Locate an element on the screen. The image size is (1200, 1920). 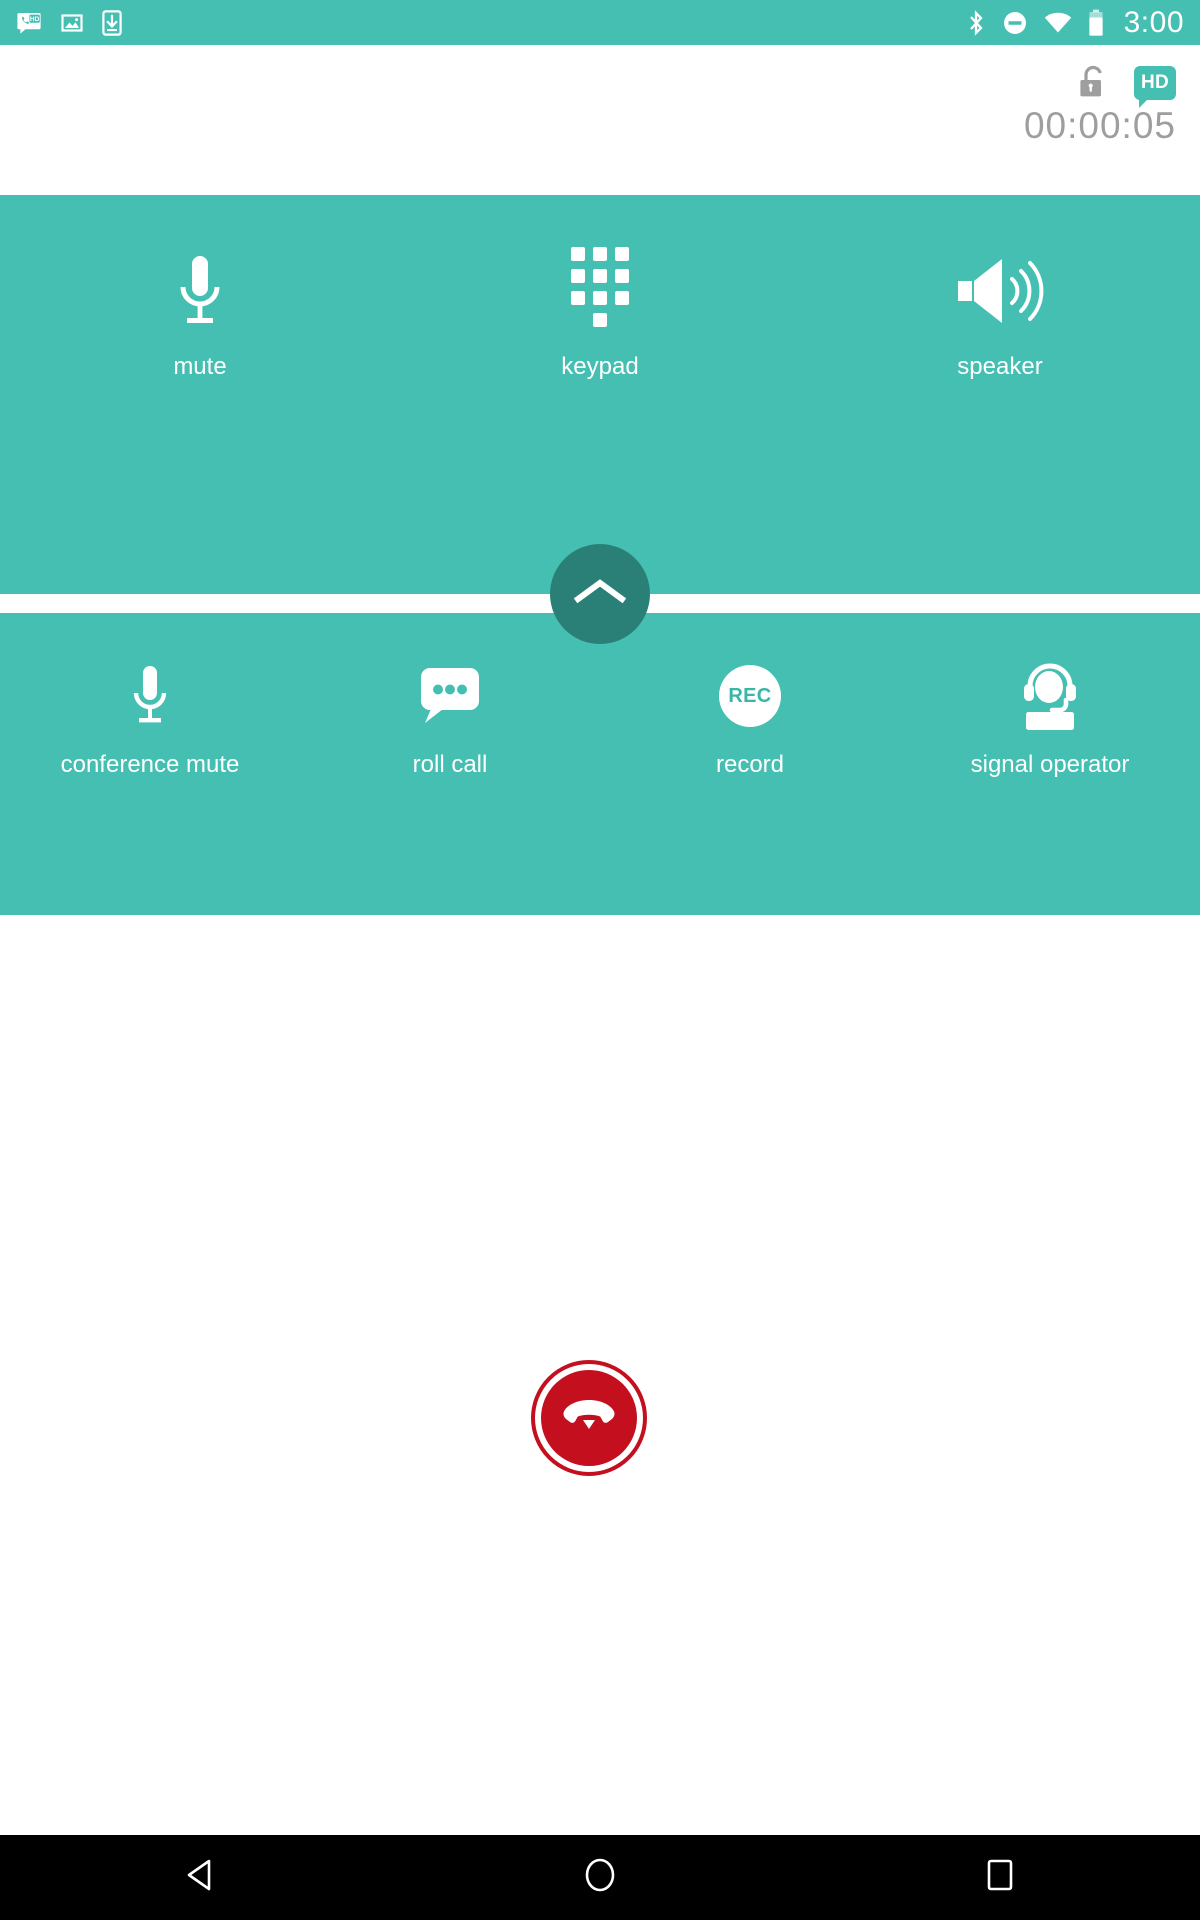
end-call-handset-icon is located at coordinates (589, 1418).